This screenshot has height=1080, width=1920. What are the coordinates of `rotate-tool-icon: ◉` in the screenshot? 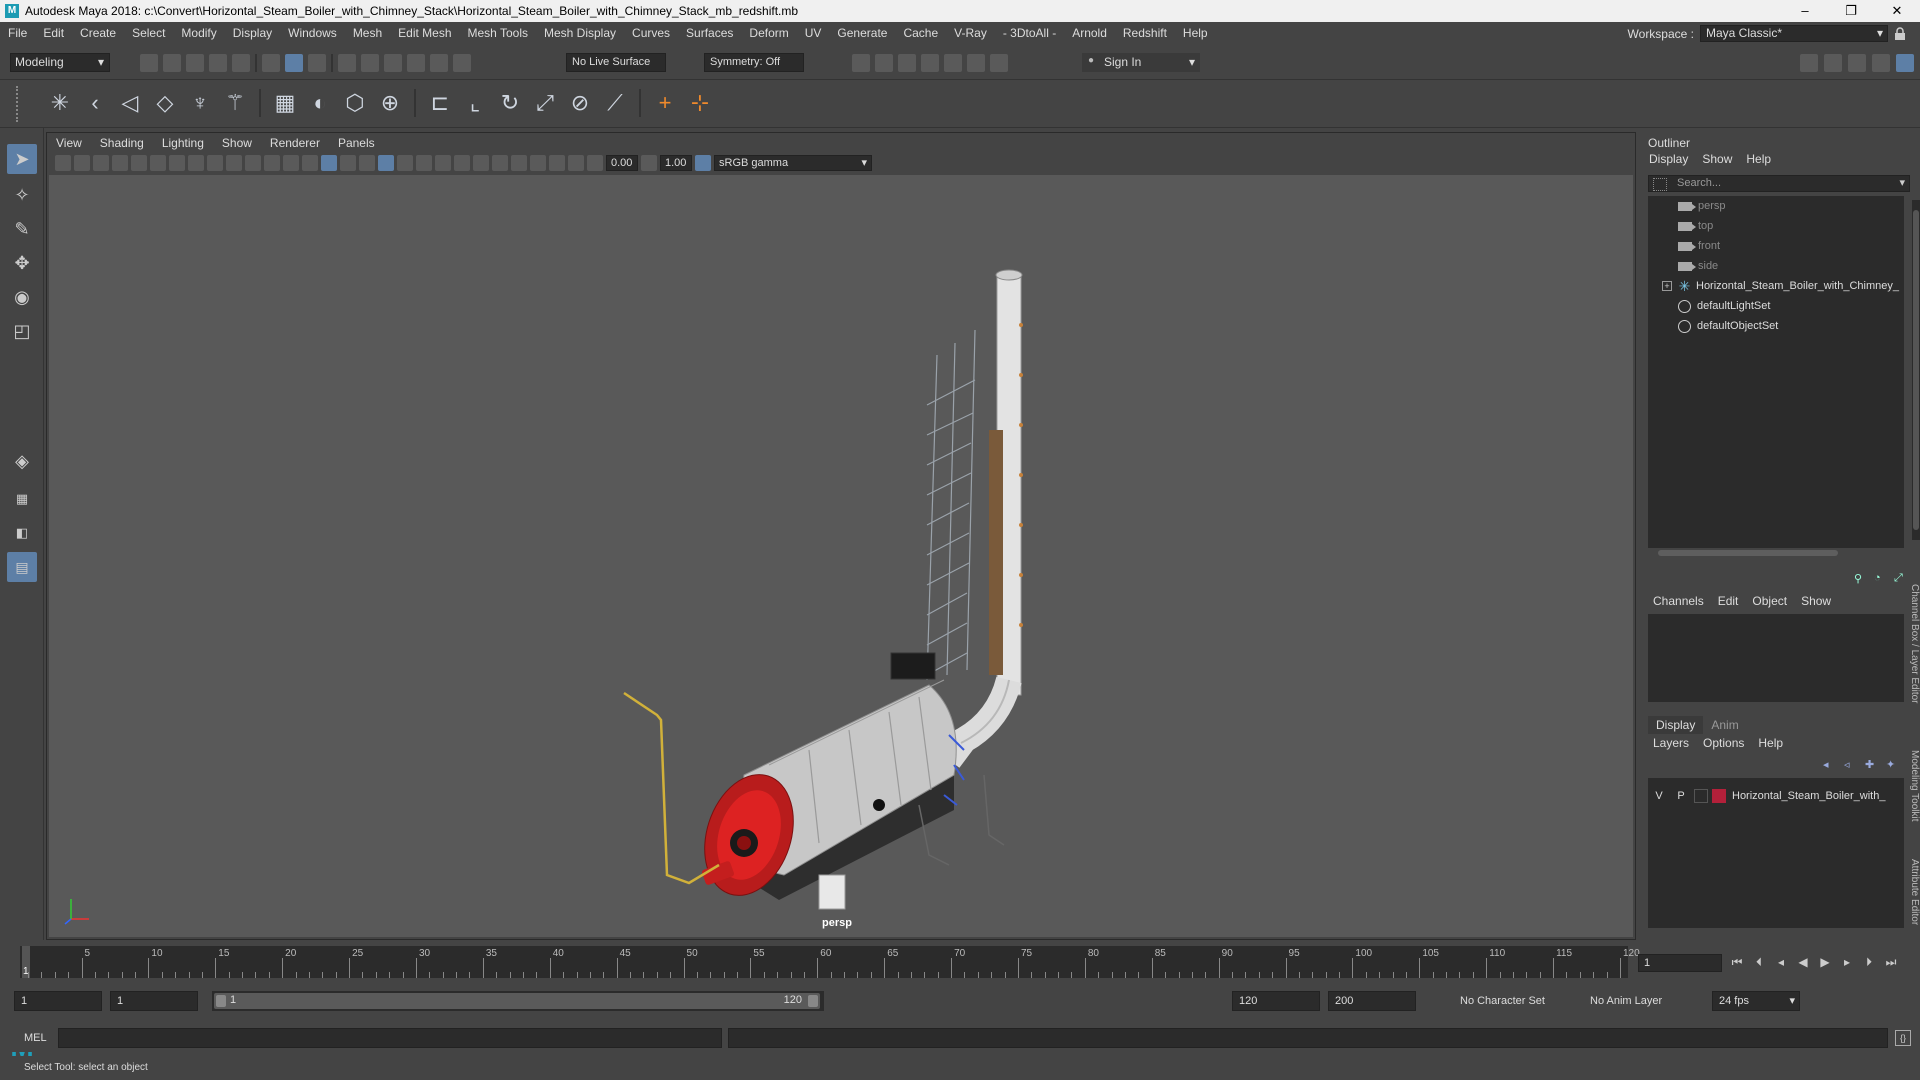 It's located at (22, 297).